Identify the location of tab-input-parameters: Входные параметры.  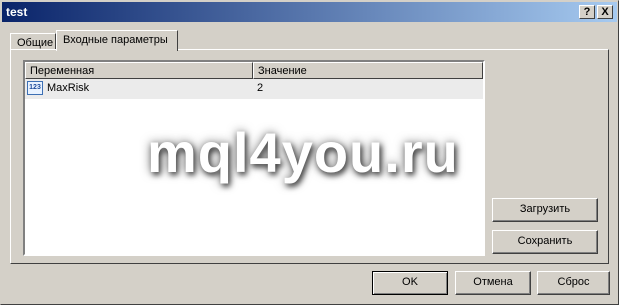
(117, 40).